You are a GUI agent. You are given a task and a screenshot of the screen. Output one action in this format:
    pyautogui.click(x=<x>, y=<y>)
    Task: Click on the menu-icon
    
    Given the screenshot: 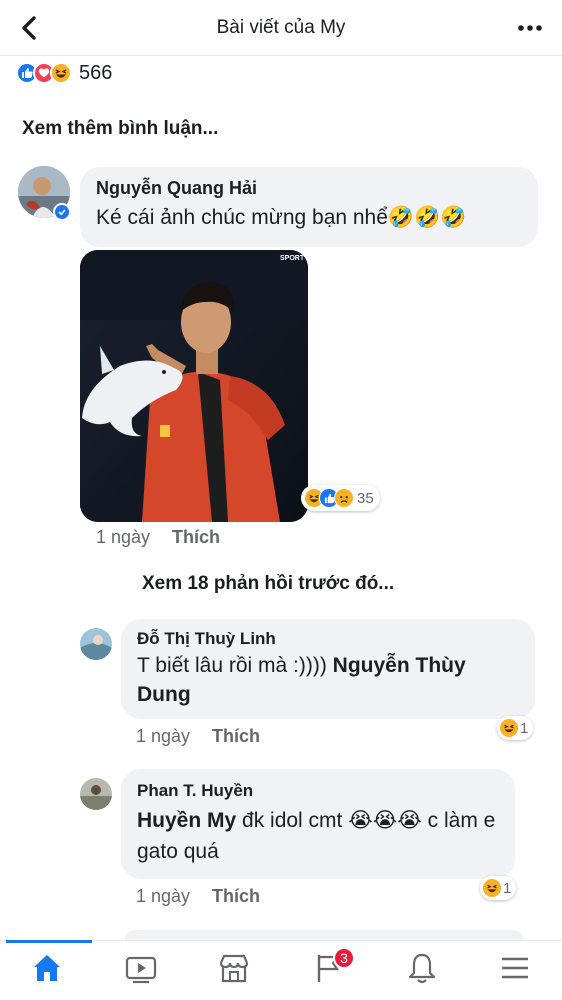 What is the action you would take?
    pyautogui.click(x=515, y=970)
    